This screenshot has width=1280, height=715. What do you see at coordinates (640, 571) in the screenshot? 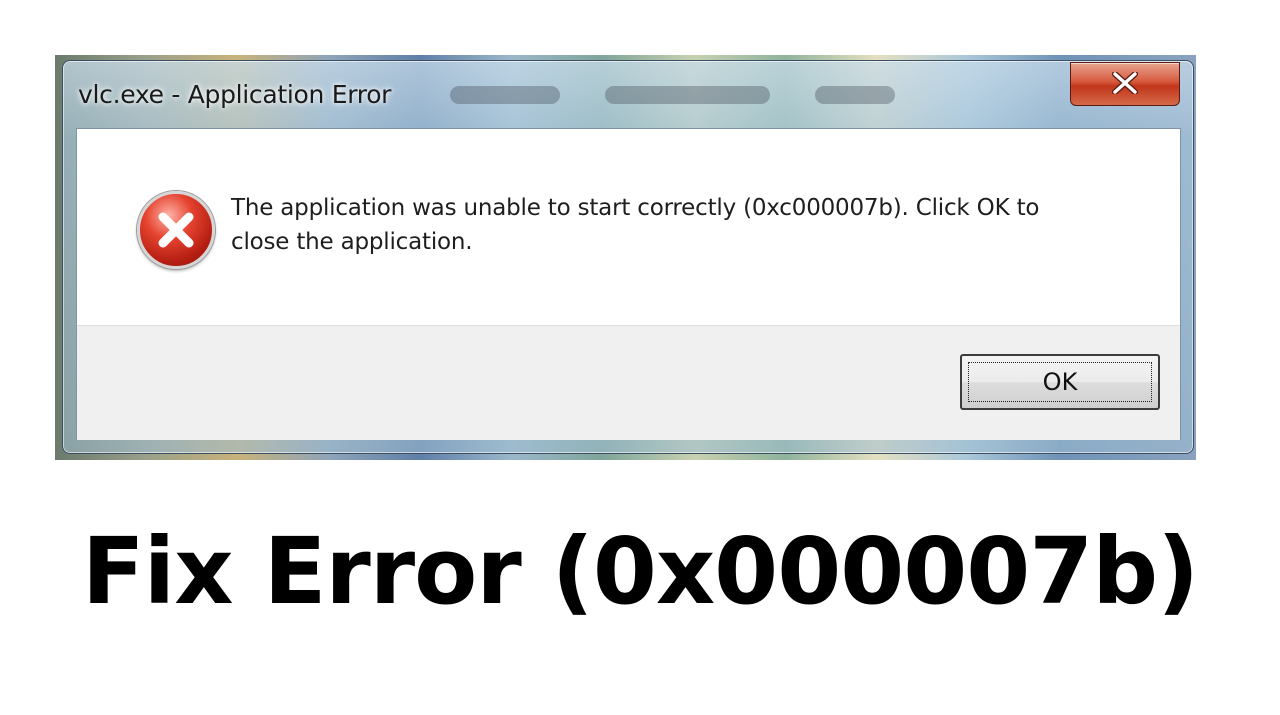
I see `caption-heading: Fix Error (0x000007b)` at bounding box center [640, 571].